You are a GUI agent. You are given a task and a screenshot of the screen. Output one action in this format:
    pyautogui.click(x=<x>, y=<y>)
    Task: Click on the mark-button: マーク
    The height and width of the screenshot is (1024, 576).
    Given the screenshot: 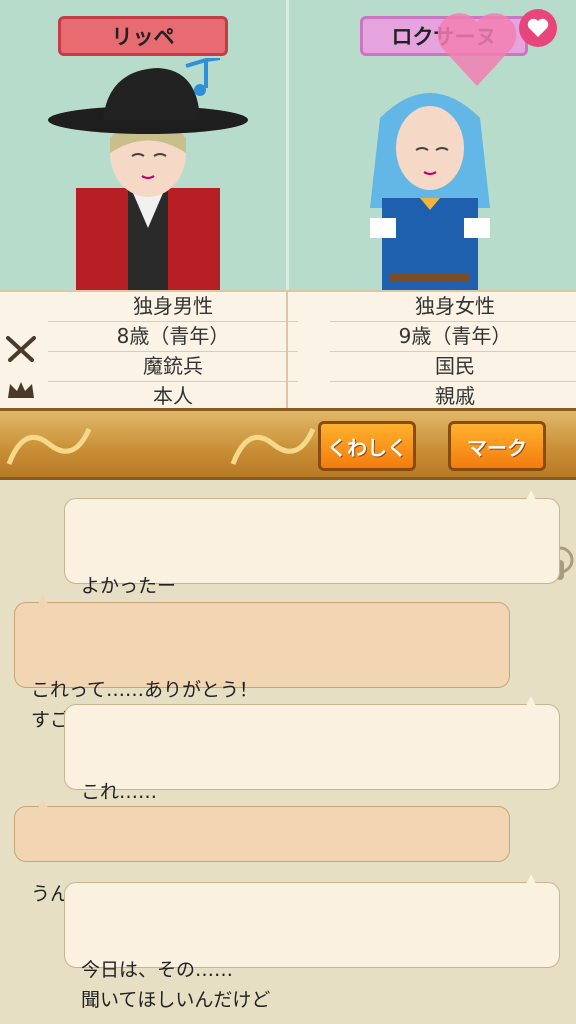 What is the action you would take?
    pyautogui.click(x=497, y=446)
    